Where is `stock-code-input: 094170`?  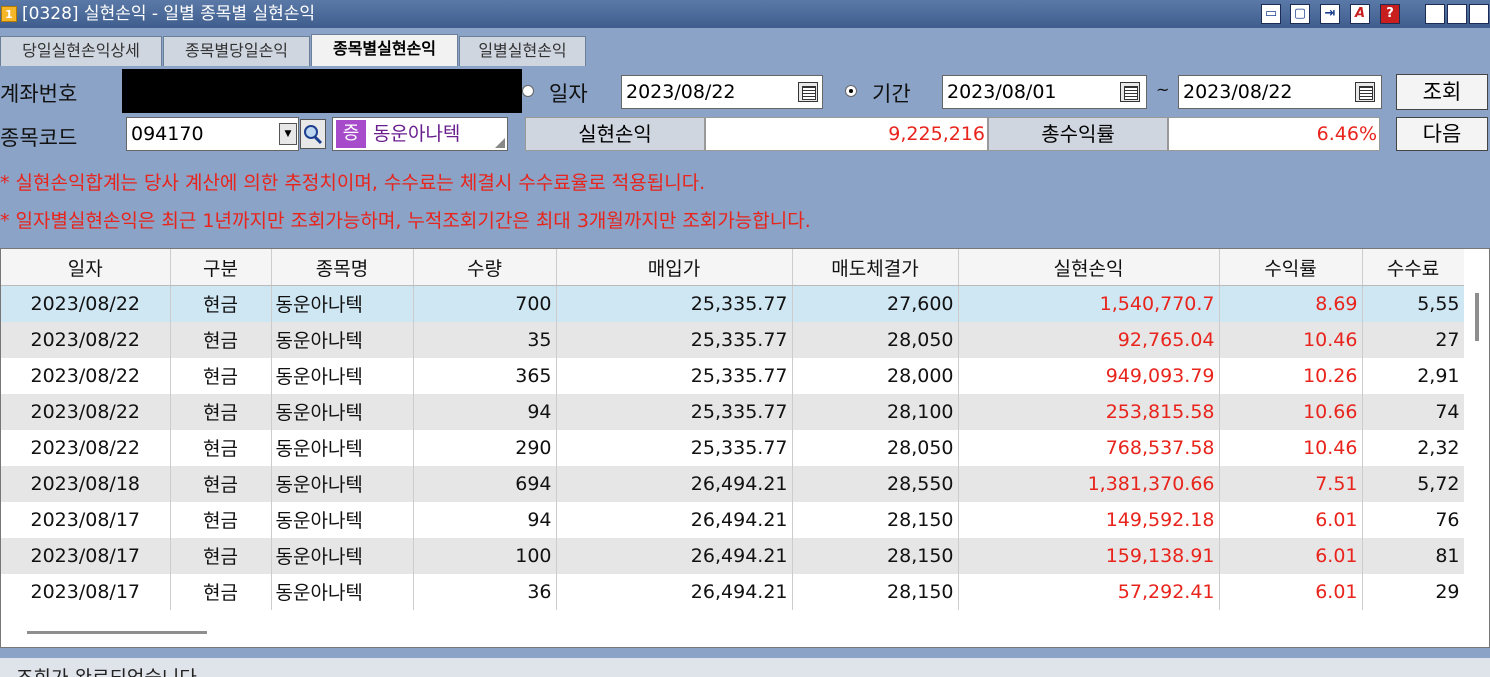 stock-code-input: 094170 is located at coordinates (212, 134).